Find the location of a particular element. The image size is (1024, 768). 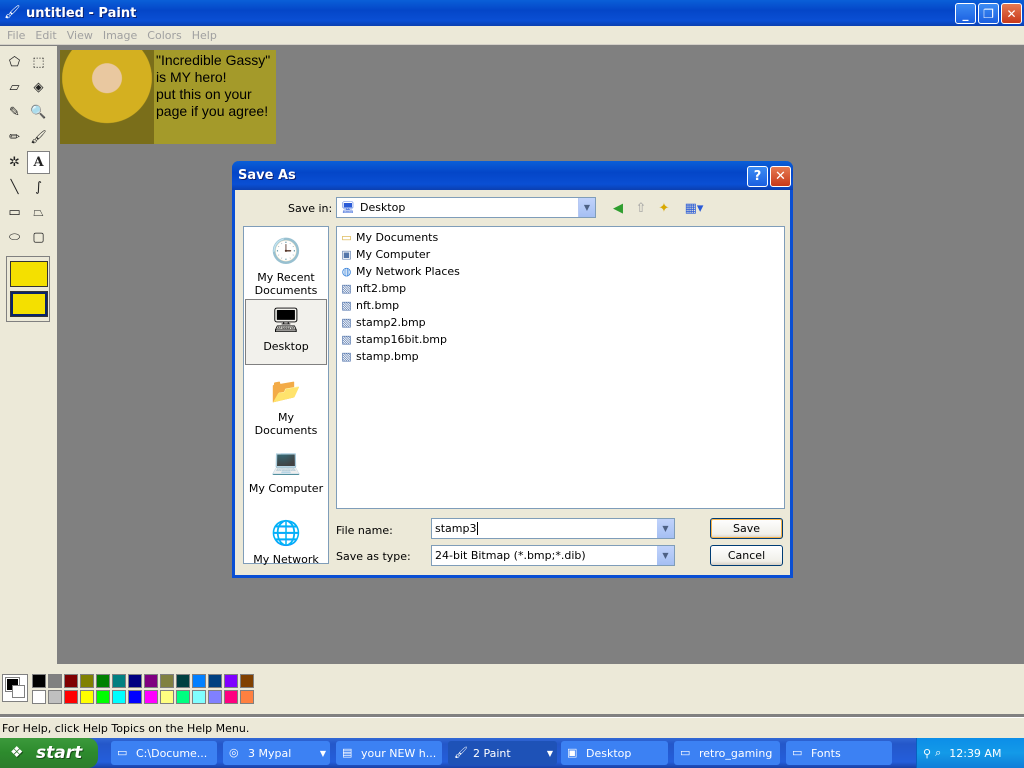

taskbar-item: ◎ 3 Mypal ▼ is located at coordinates (276, 753).